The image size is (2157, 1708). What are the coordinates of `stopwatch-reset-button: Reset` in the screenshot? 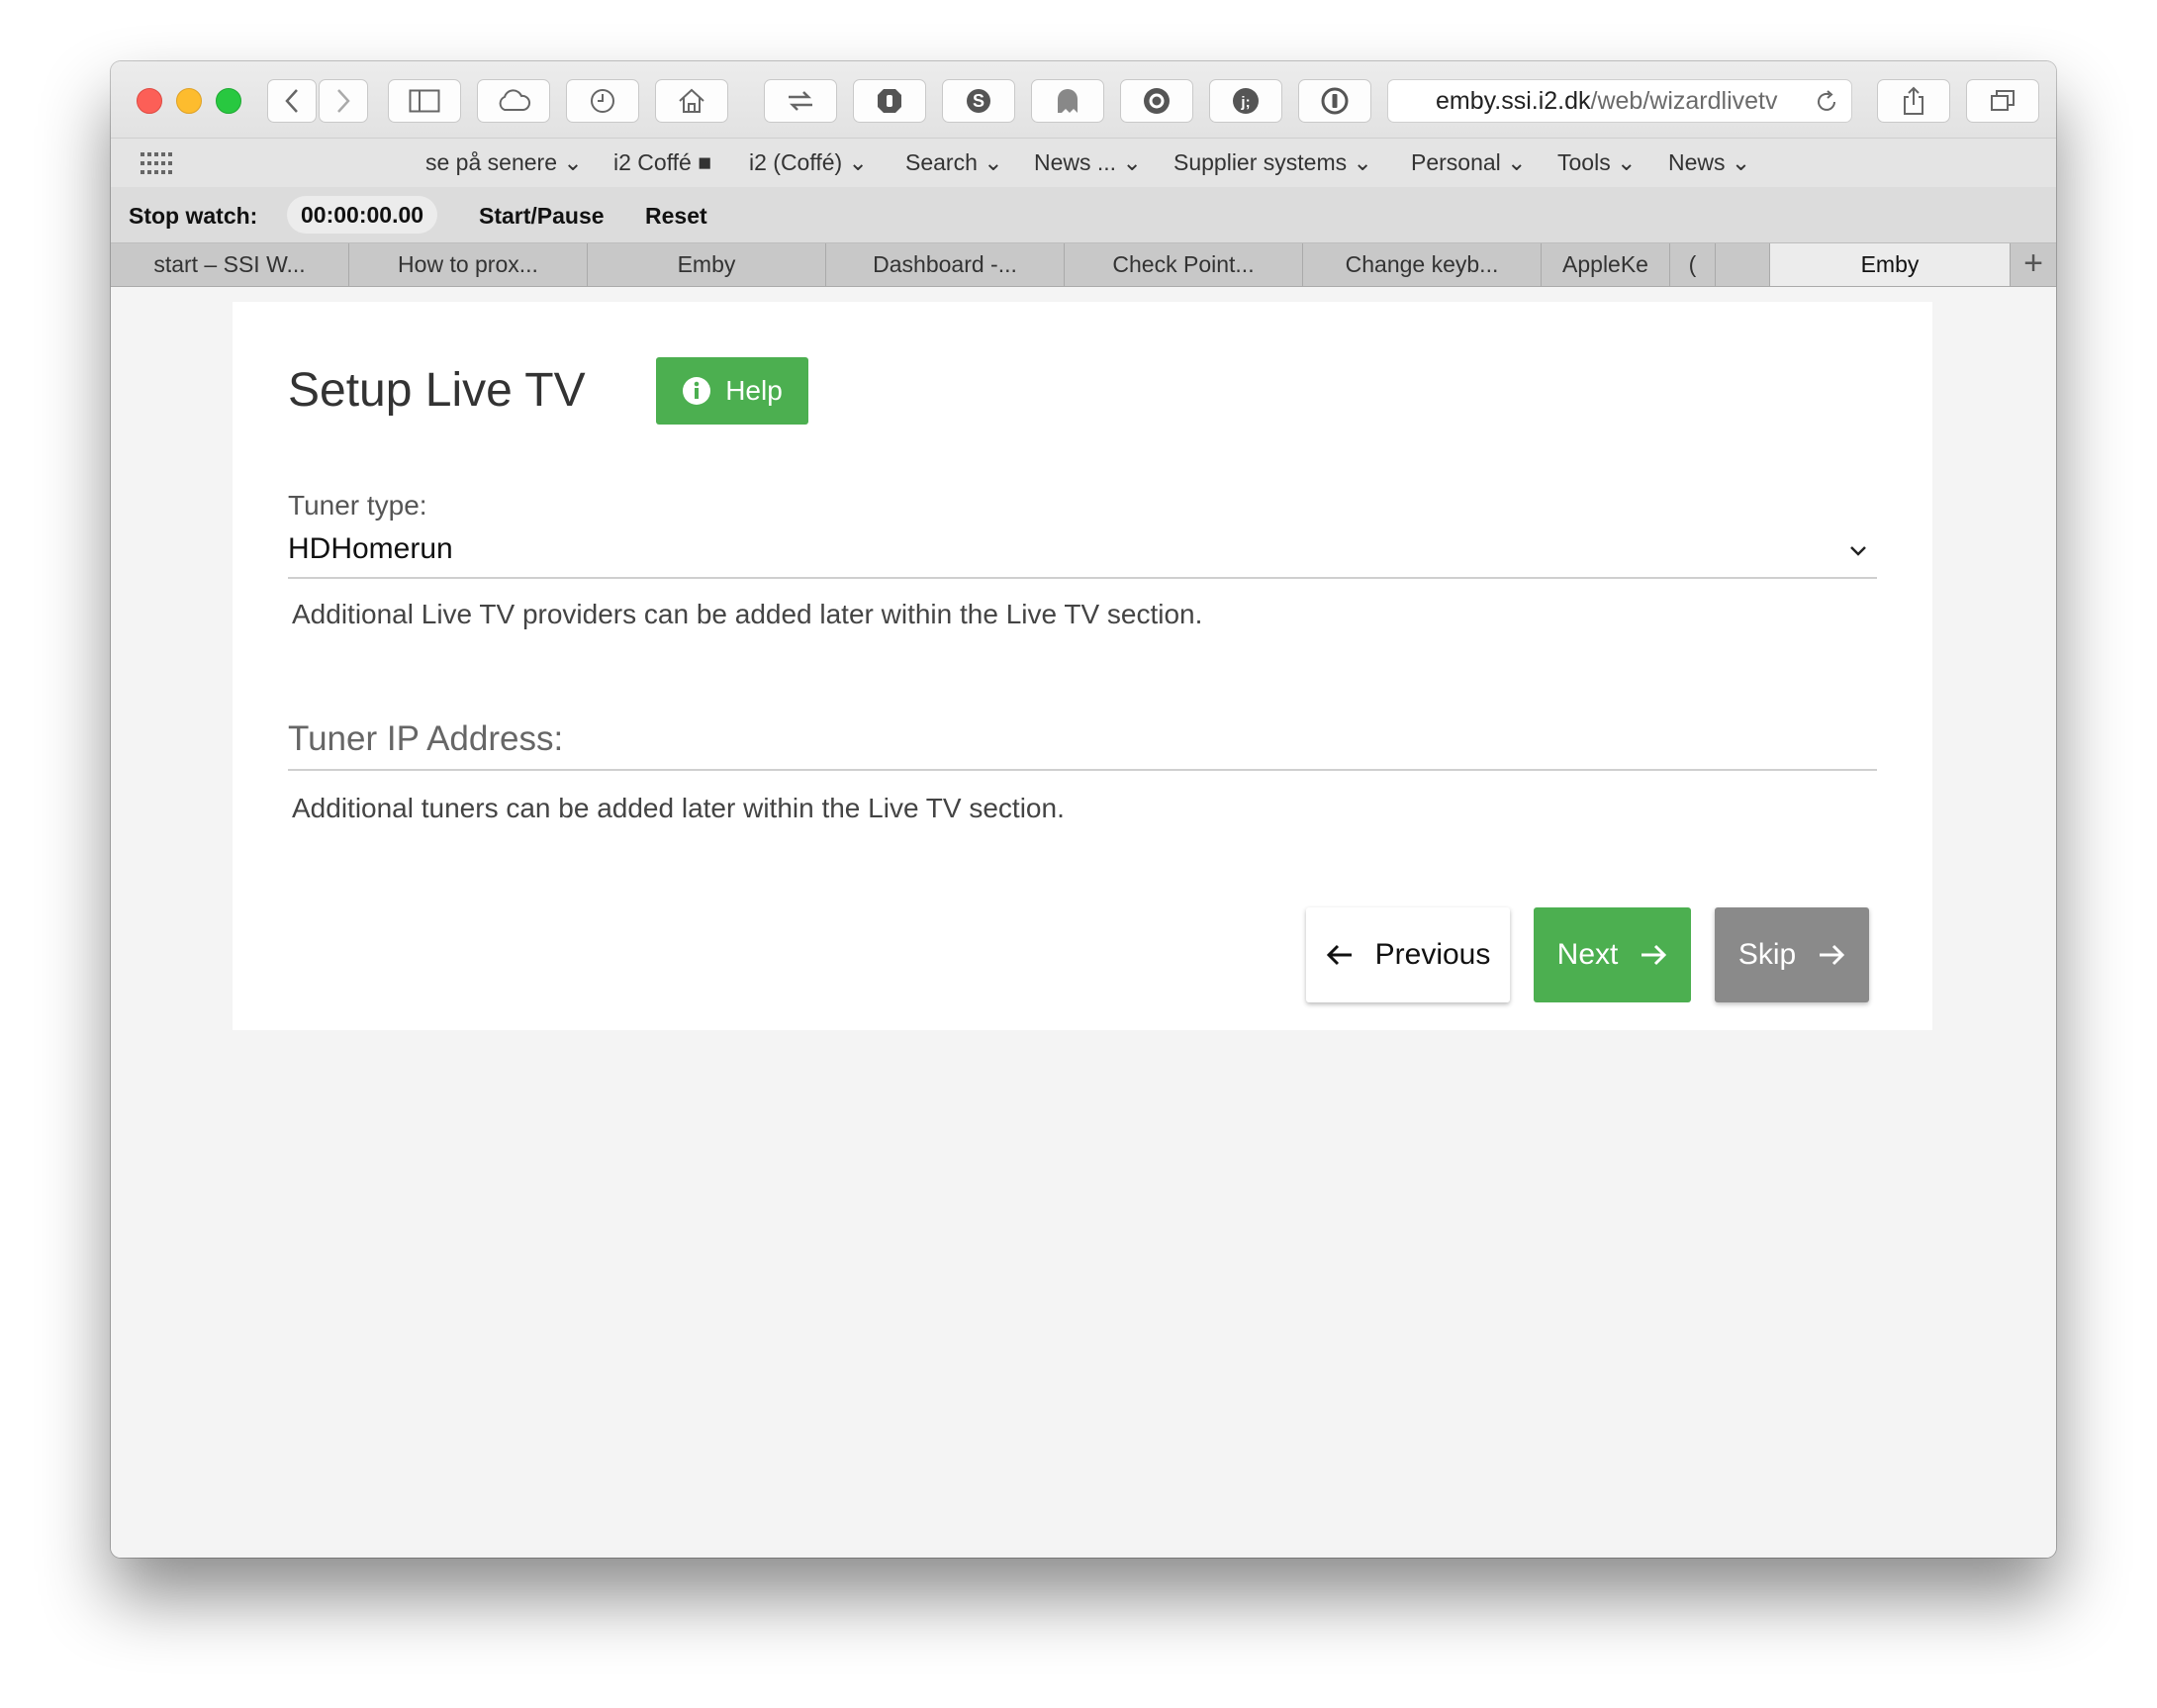 It's located at (676, 216).